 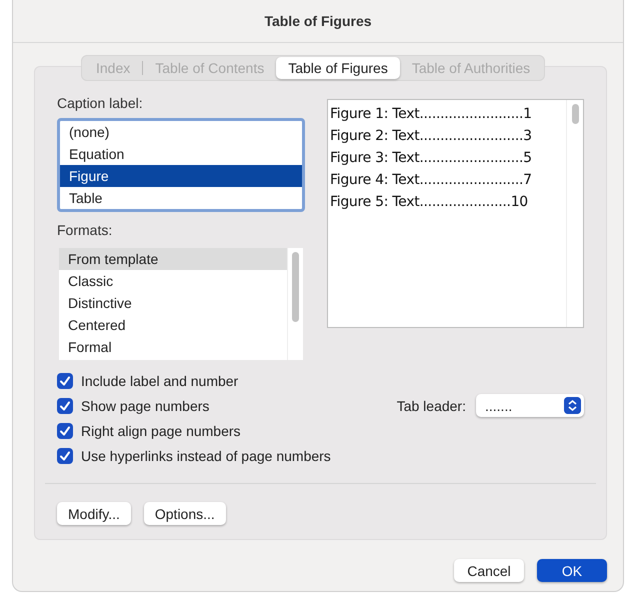 What do you see at coordinates (85, 230) in the screenshot?
I see `formats-heading: Formats:` at bounding box center [85, 230].